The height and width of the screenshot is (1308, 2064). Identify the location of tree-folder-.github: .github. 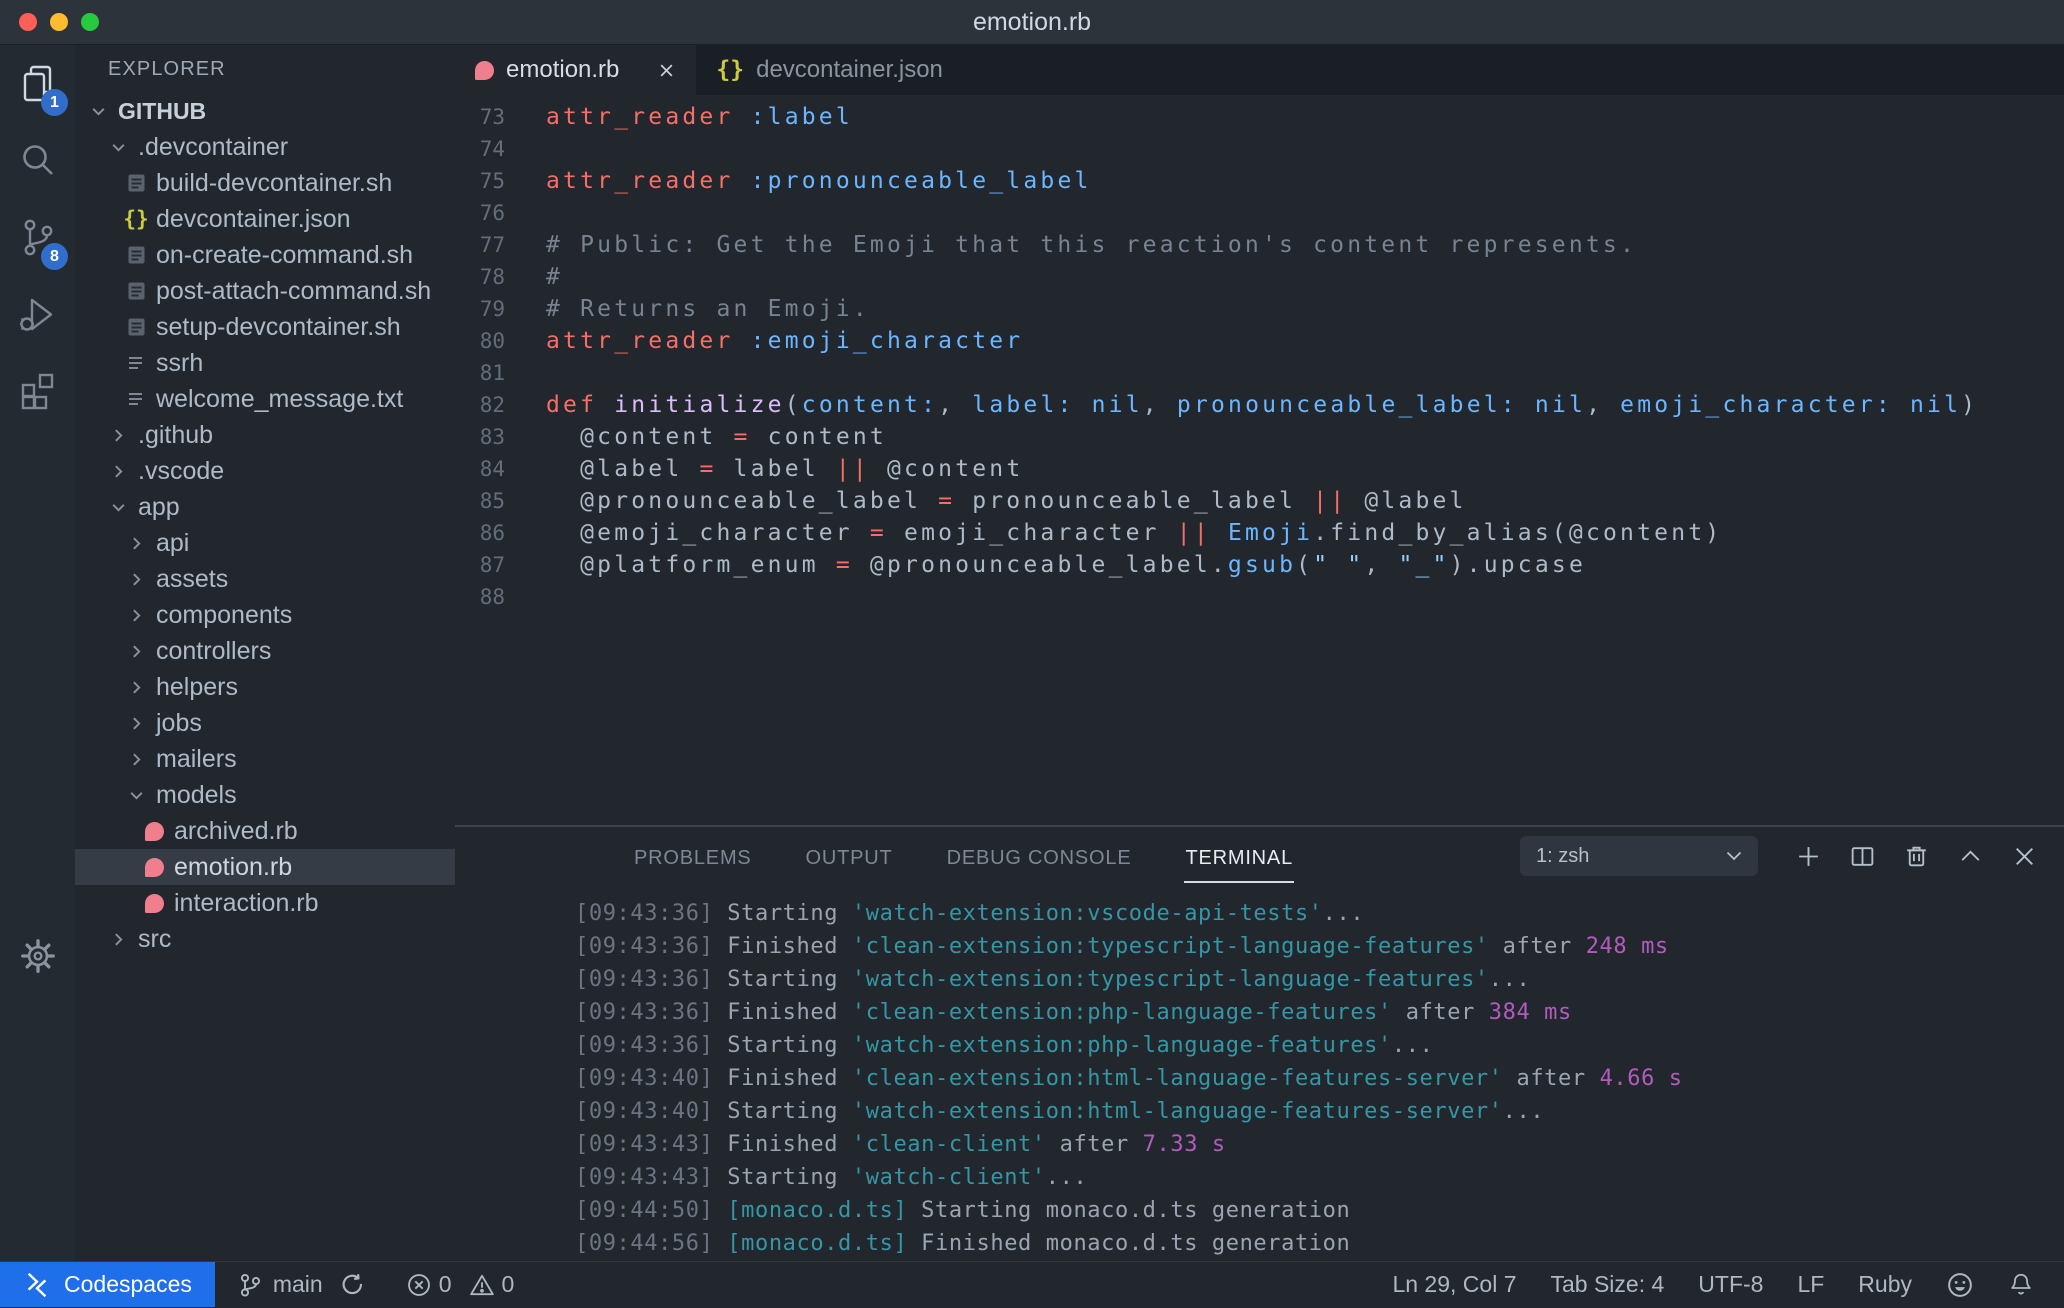
(265, 435).